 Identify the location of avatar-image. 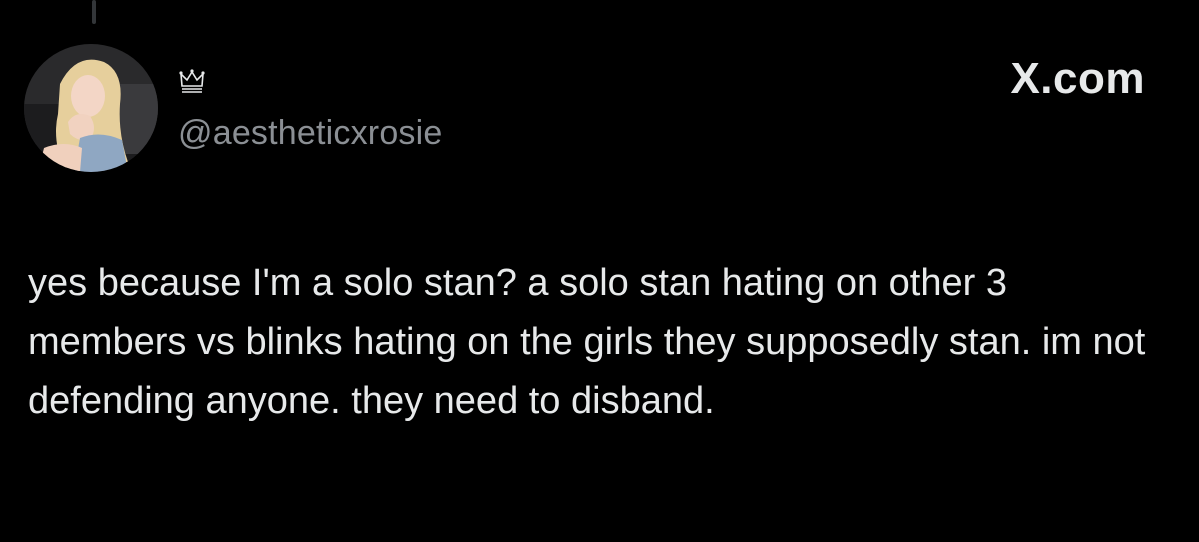
(91, 108).